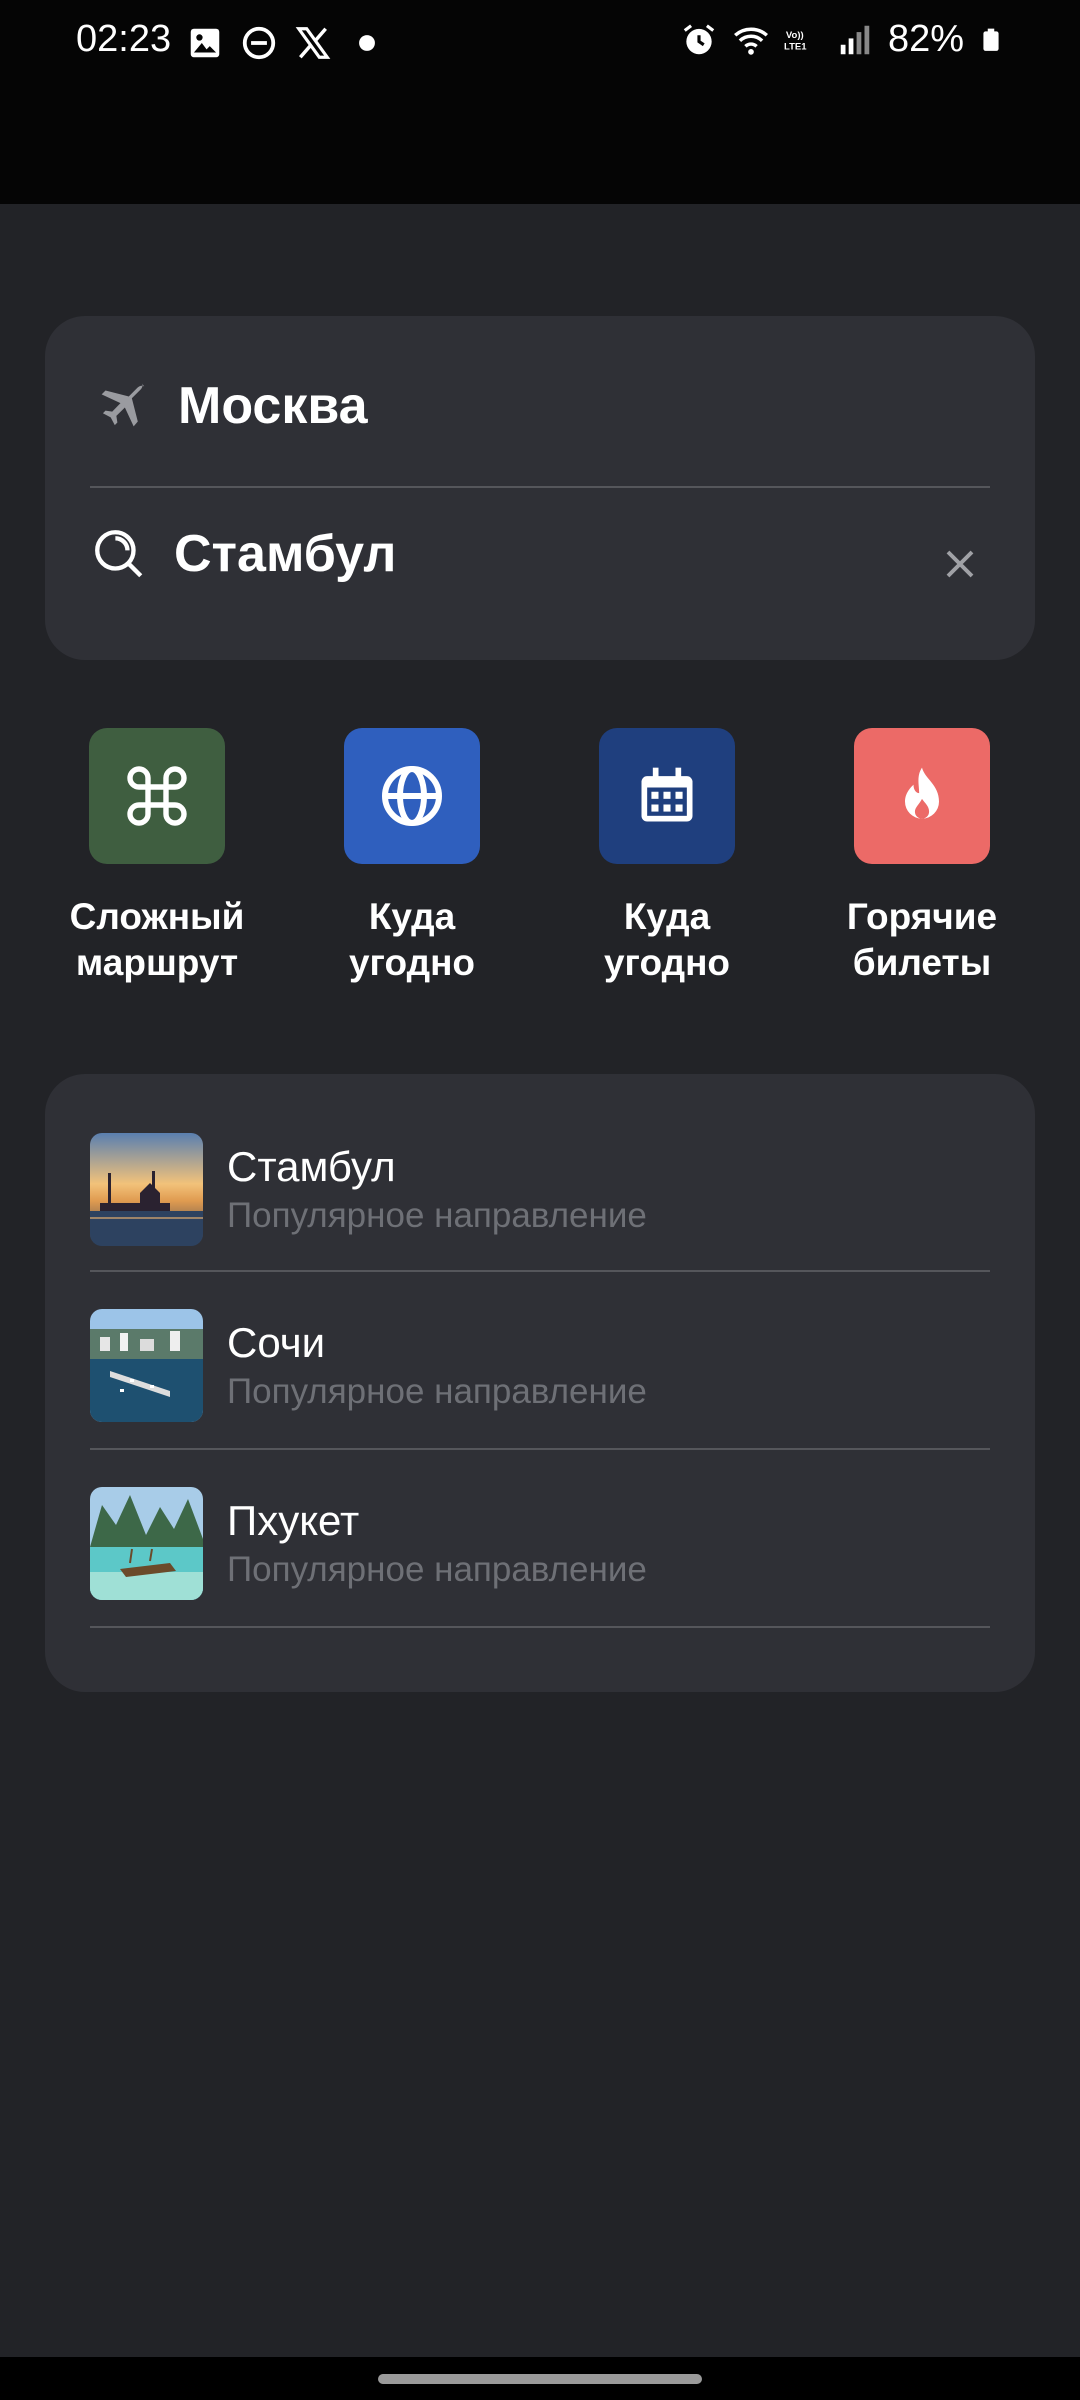 The image size is (1080, 2400). Describe the element at coordinates (855, 39) in the screenshot. I see `signal-icon` at that location.